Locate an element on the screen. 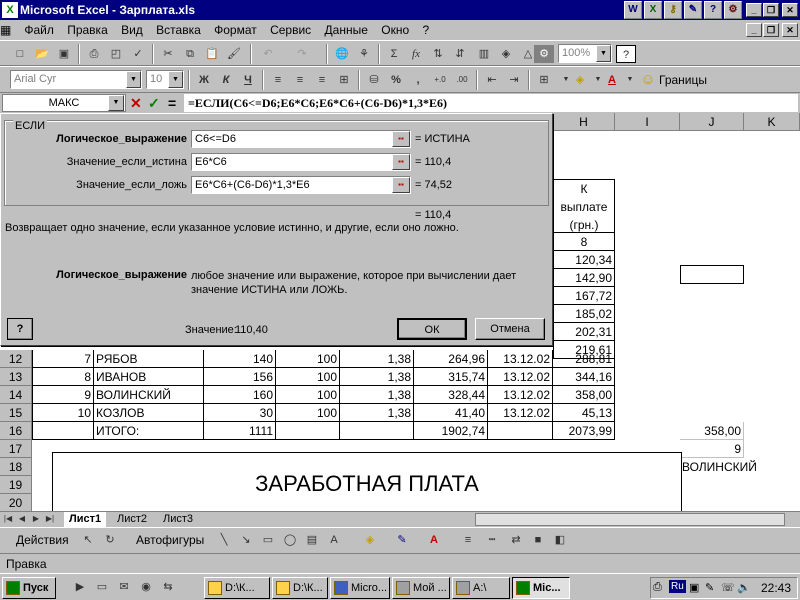 The width and height of the screenshot is (800, 600). cell-num: 10 is located at coordinates (63, 413).